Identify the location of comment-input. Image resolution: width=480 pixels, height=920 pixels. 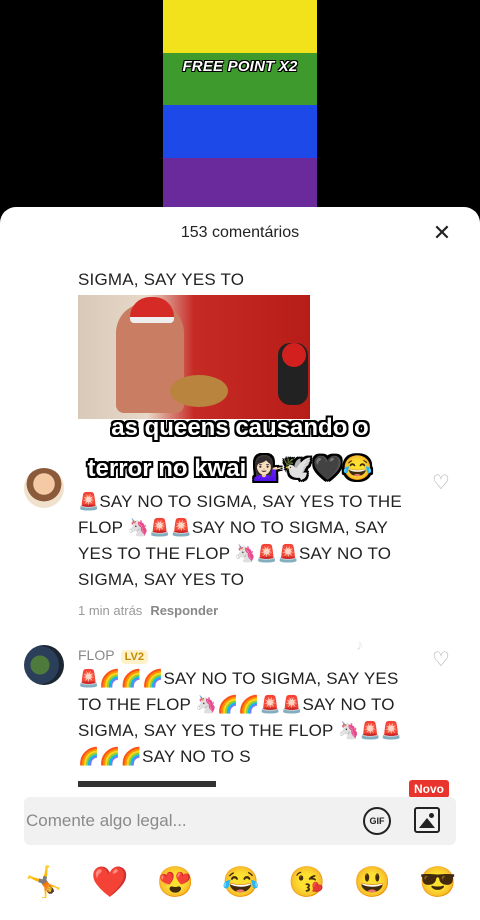
(184, 821).